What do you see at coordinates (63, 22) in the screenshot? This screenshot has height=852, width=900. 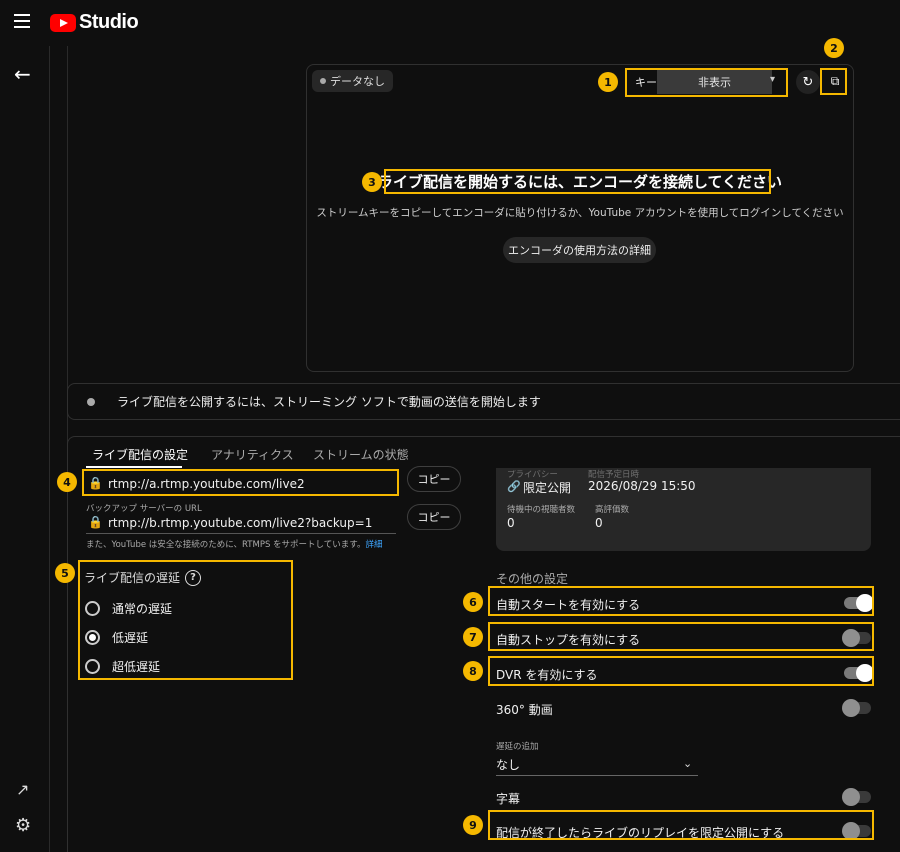 I see `youtube-logo-icon` at bounding box center [63, 22].